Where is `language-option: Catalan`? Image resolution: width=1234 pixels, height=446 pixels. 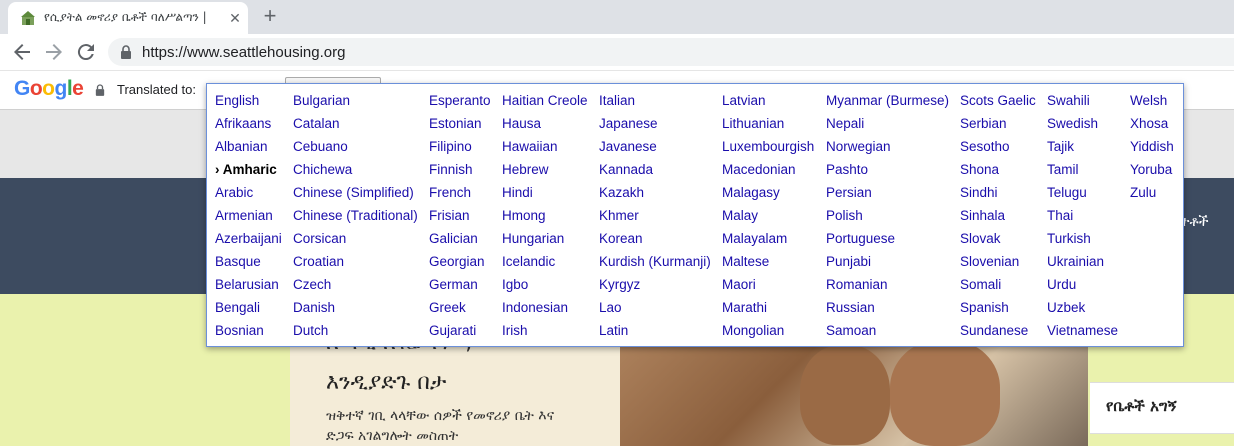 language-option: Catalan is located at coordinates (355, 124).